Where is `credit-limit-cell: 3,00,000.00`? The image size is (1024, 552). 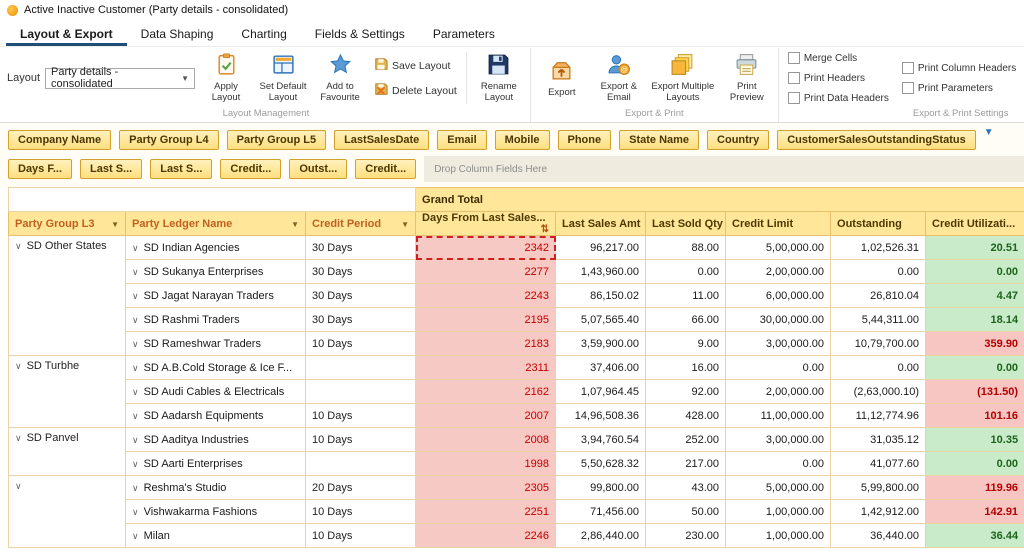
credit-limit-cell: 3,00,000.00 is located at coordinates (778, 343).